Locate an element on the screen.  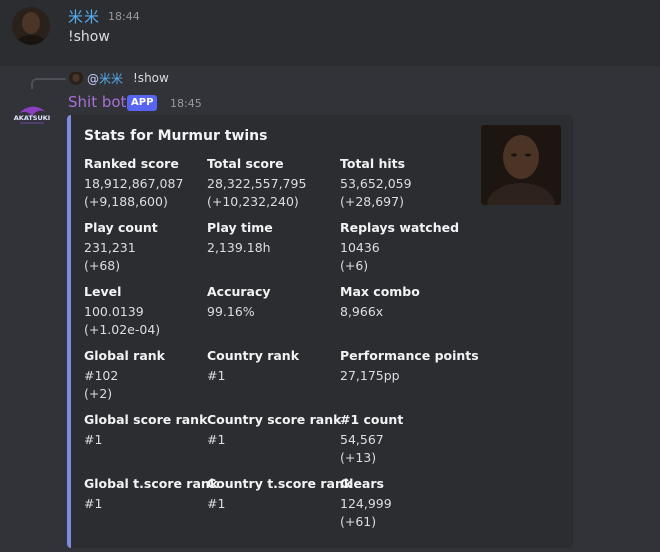
app-badge: APP is located at coordinates (142, 103).